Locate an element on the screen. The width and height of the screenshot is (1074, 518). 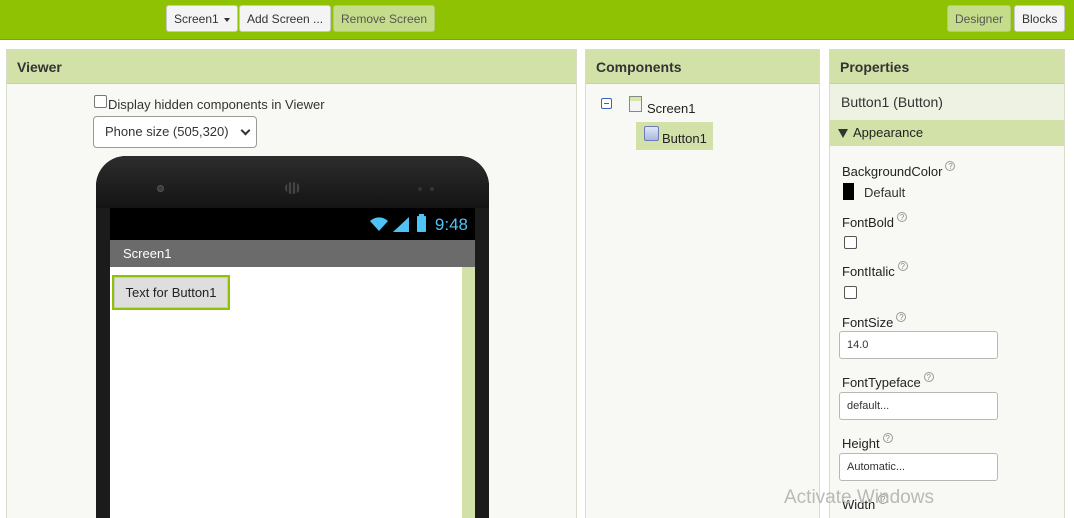
caret-down-icon is located at coordinates (226, 19).